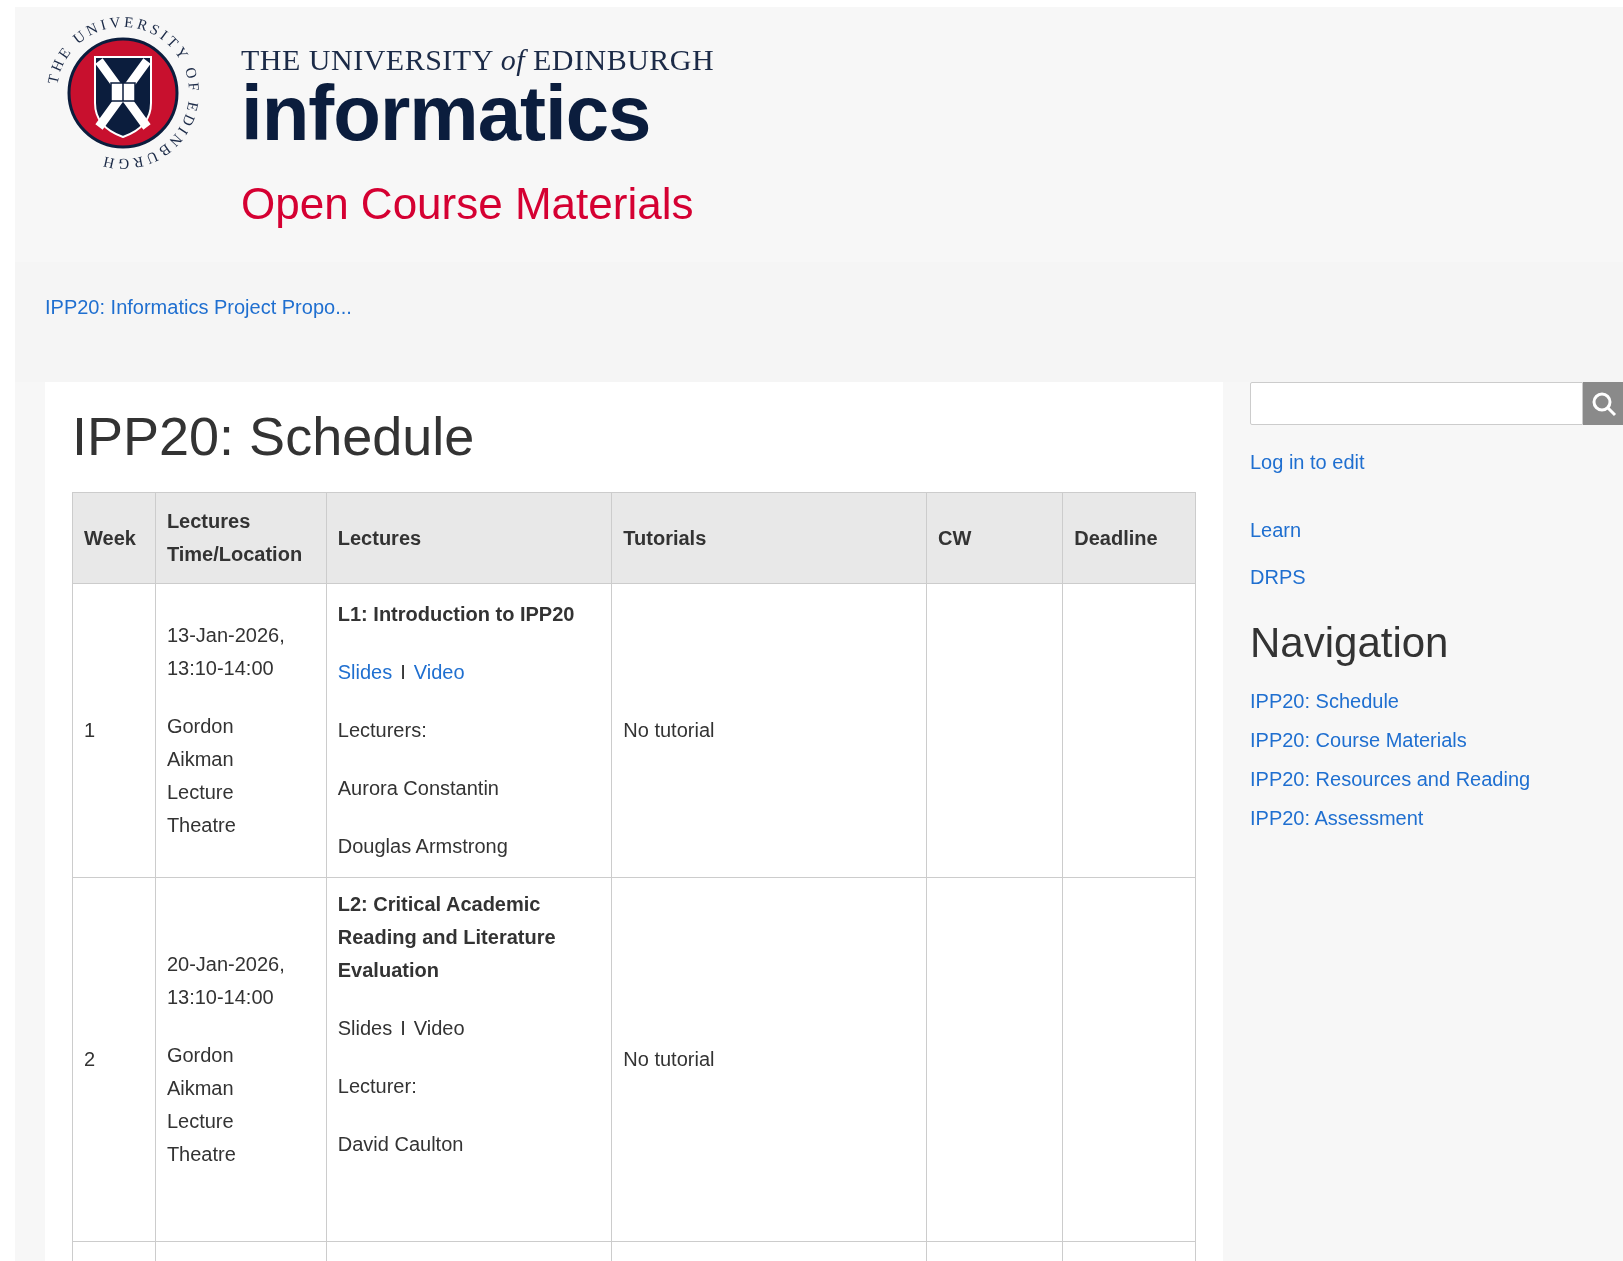 This screenshot has width=1623, height=1261. What do you see at coordinates (274, 436) in the screenshot?
I see `page-title: IPP20: Schedule` at bounding box center [274, 436].